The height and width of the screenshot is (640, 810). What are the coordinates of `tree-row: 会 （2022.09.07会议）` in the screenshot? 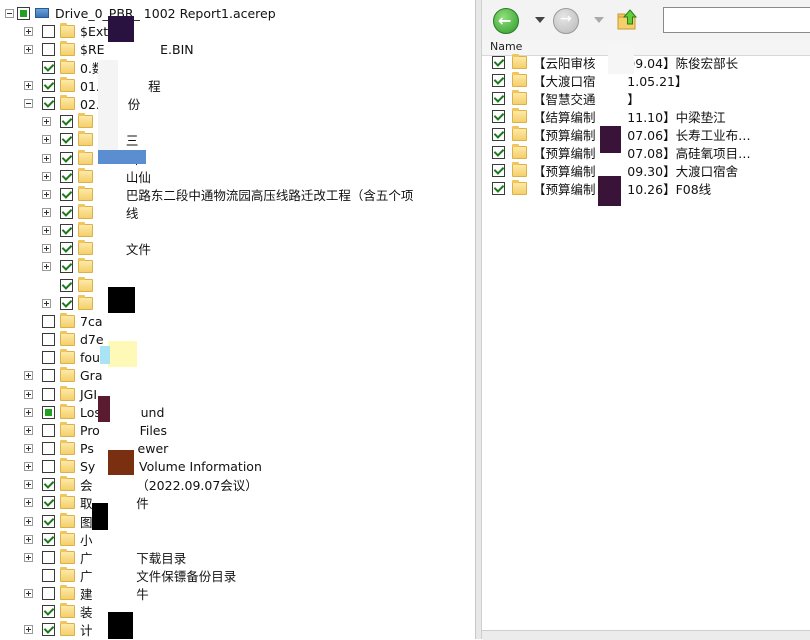 It's located at (141, 485).